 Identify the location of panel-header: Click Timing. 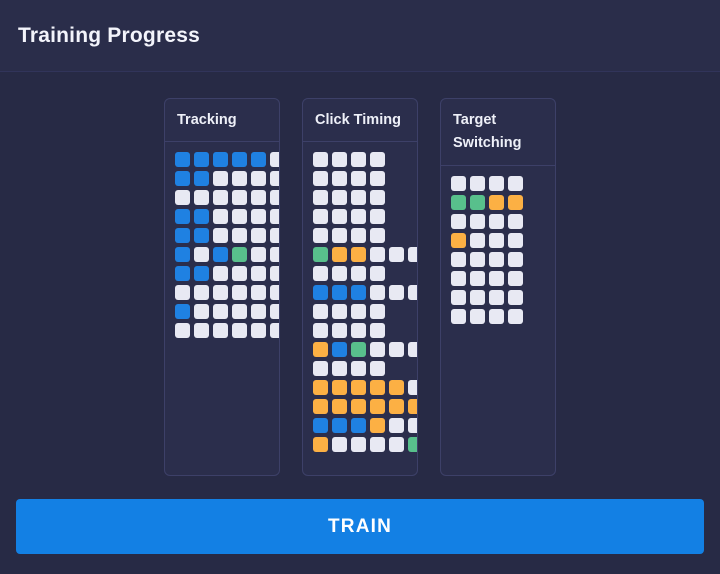
(360, 121).